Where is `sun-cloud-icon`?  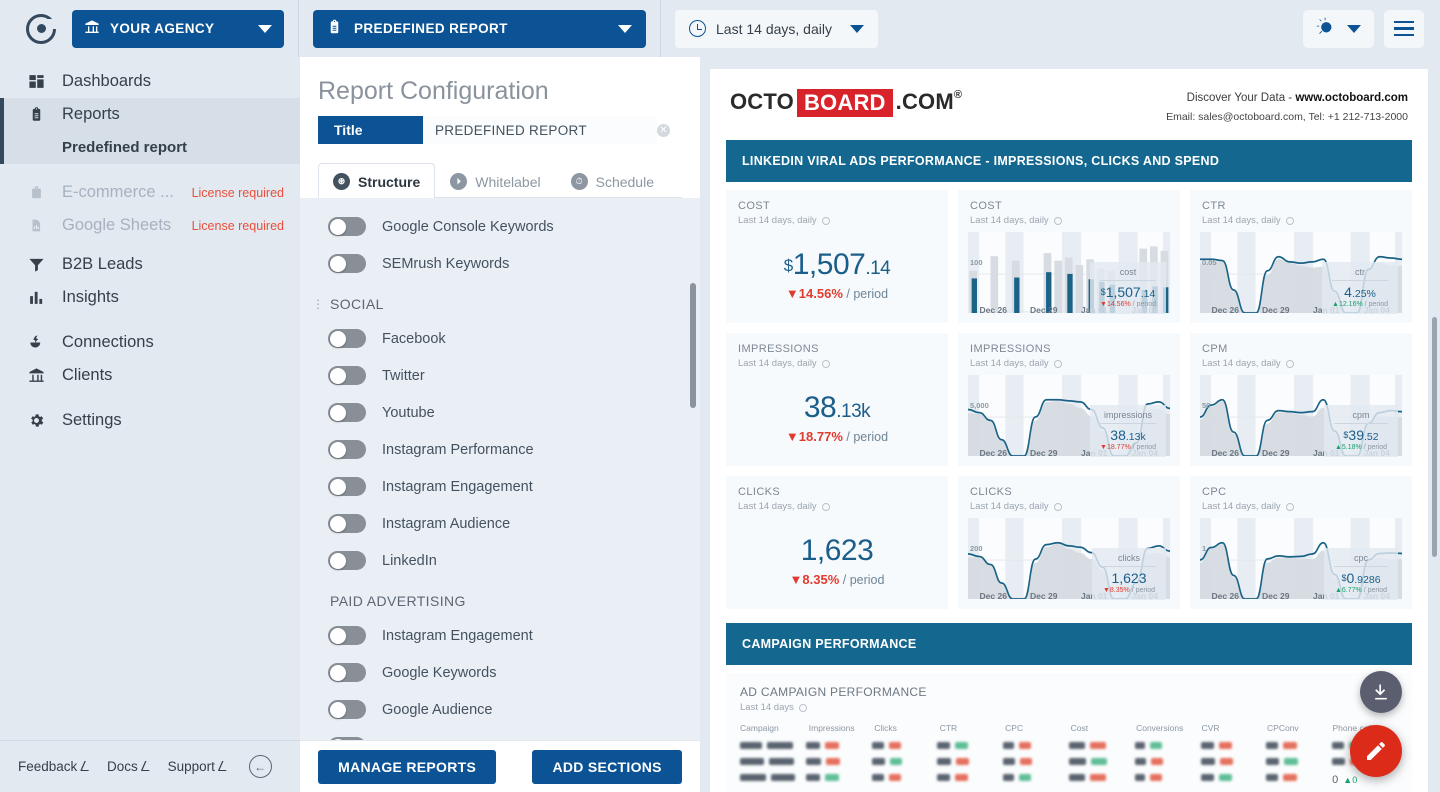
sun-cloud-icon is located at coordinates (1325, 29).